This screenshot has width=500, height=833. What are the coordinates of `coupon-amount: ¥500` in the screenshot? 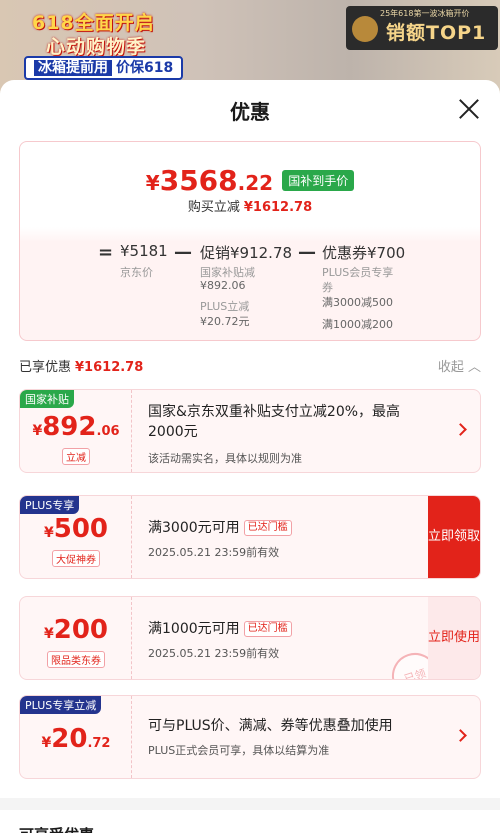 It's located at (76, 529).